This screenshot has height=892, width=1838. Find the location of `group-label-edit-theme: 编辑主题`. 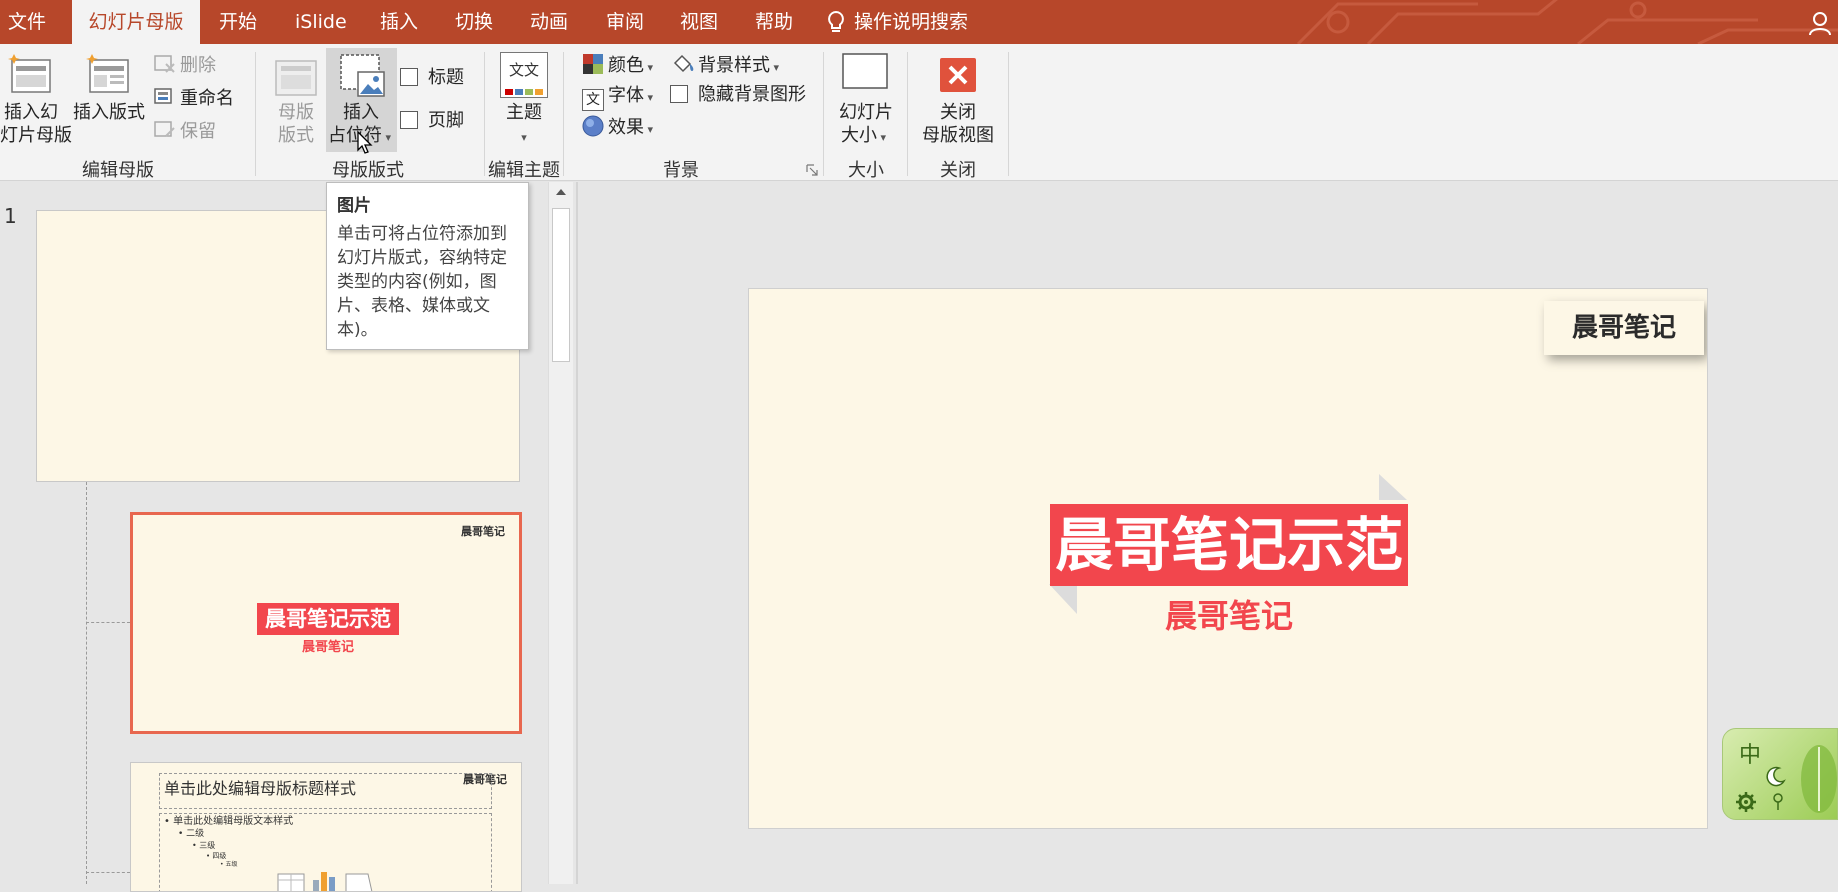

group-label-edit-theme: 编辑主题 is located at coordinates (524, 170).